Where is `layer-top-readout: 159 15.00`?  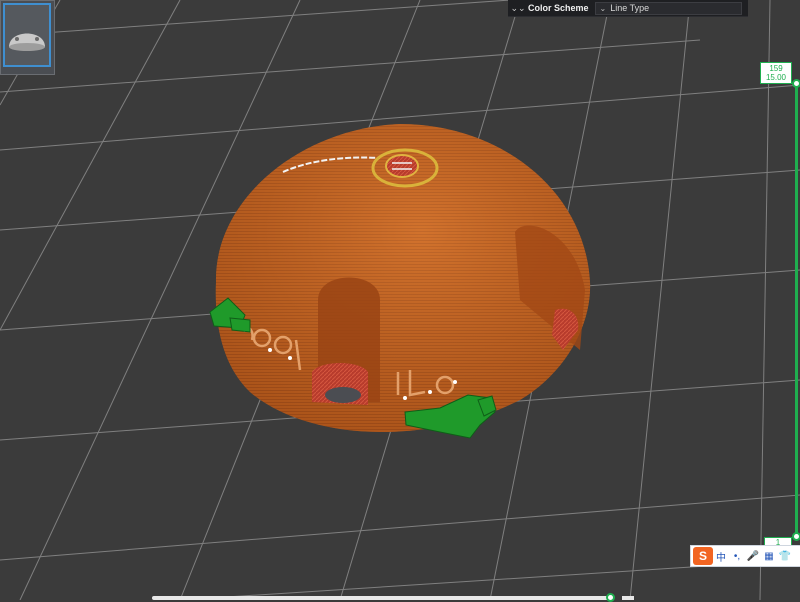 layer-top-readout: 159 15.00 is located at coordinates (776, 73).